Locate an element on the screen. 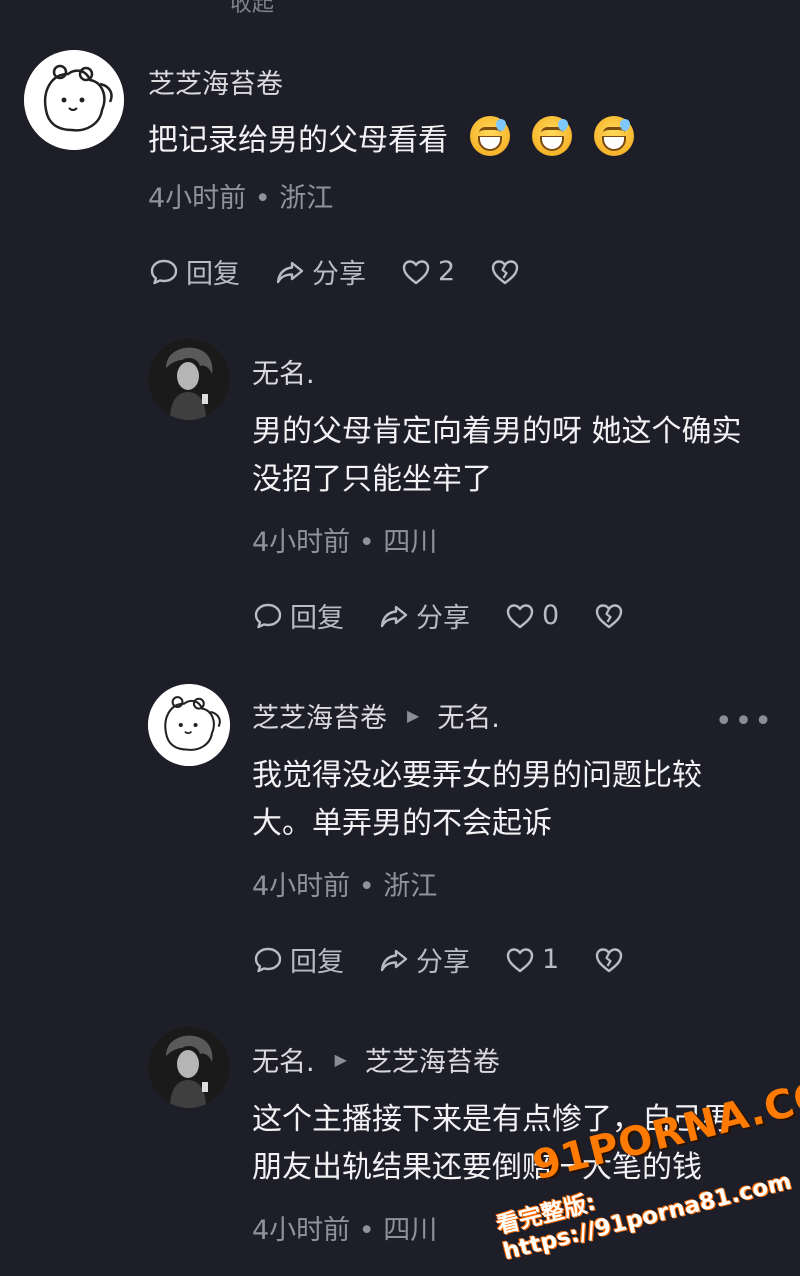  comment-author-row: 无名. is located at coordinates (283, 371).